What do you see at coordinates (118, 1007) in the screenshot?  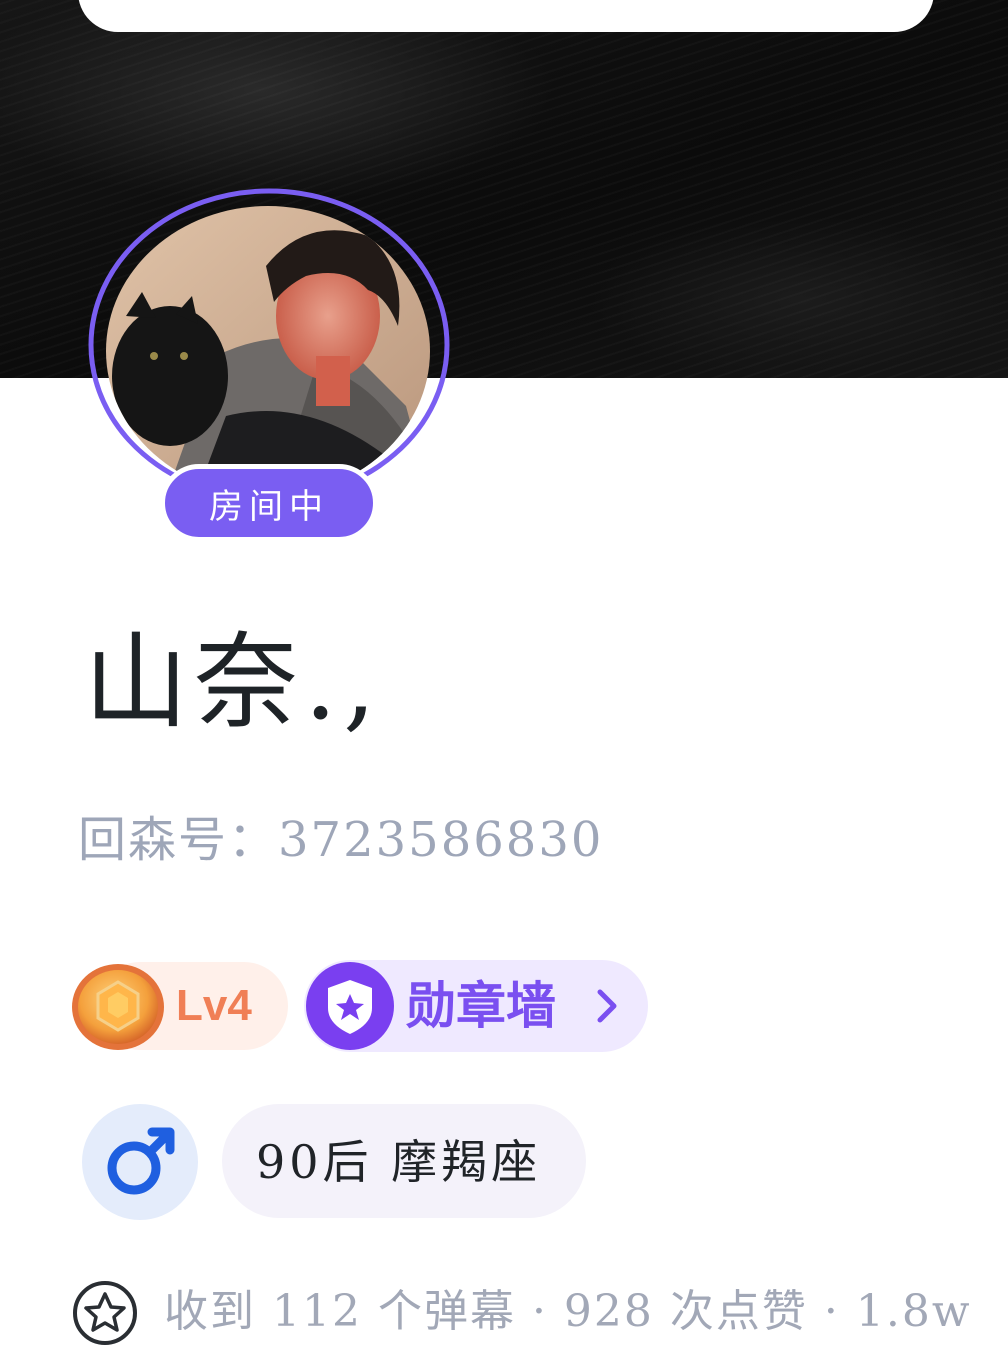 I see `honeycomb-level-icon` at bounding box center [118, 1007].